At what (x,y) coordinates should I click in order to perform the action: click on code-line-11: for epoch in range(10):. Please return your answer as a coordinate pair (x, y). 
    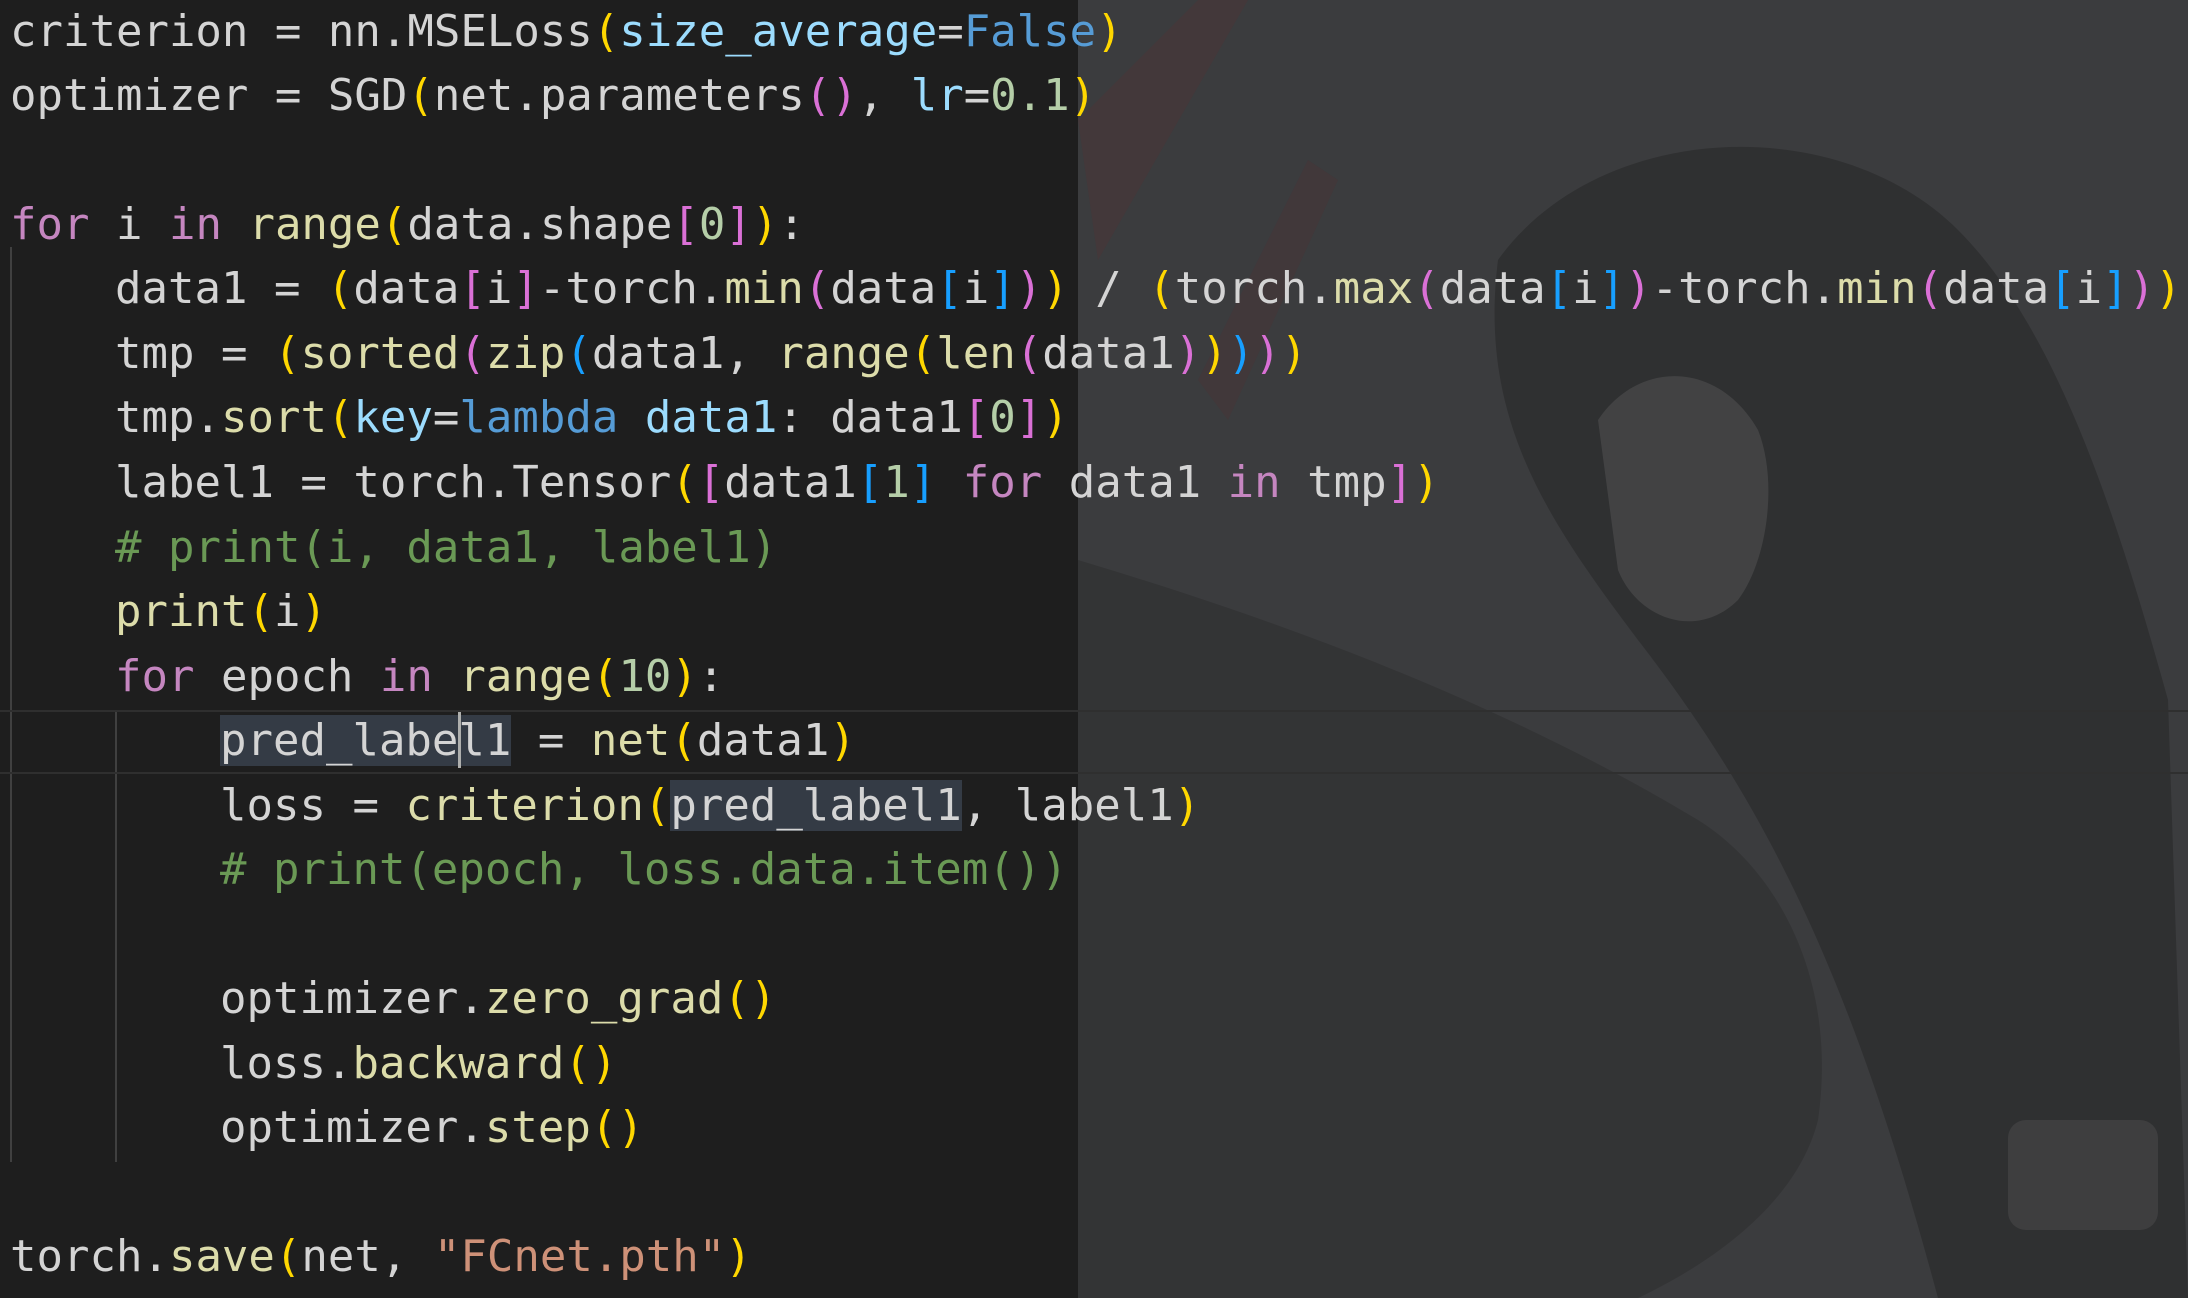
    Looking at the image, I should click on (419, 677).